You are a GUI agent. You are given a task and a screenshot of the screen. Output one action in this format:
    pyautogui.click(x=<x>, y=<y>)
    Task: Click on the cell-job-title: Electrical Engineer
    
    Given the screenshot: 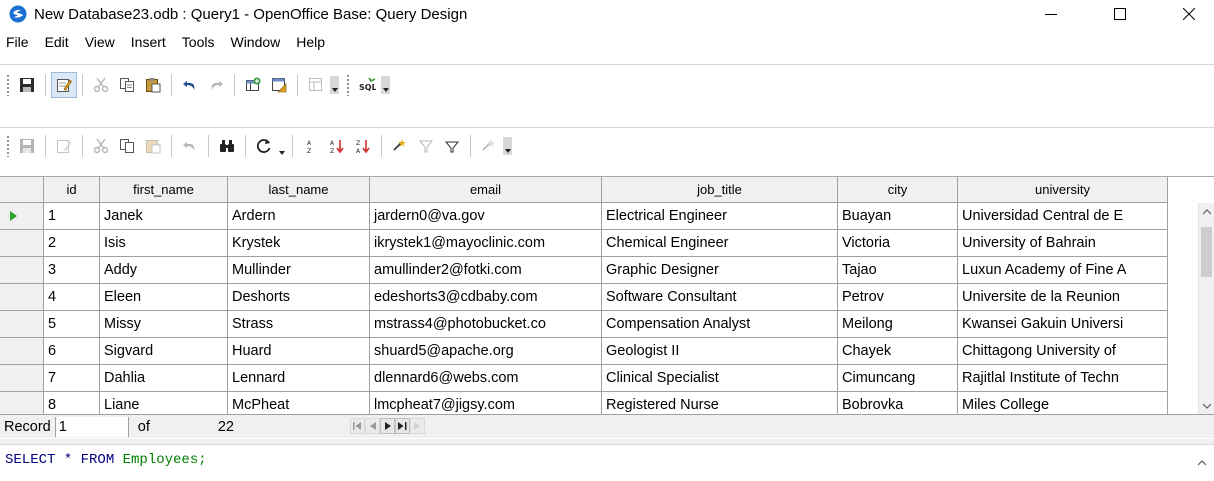 What is the action you would take?
    pyautogui.click(x=720, y=216)
    